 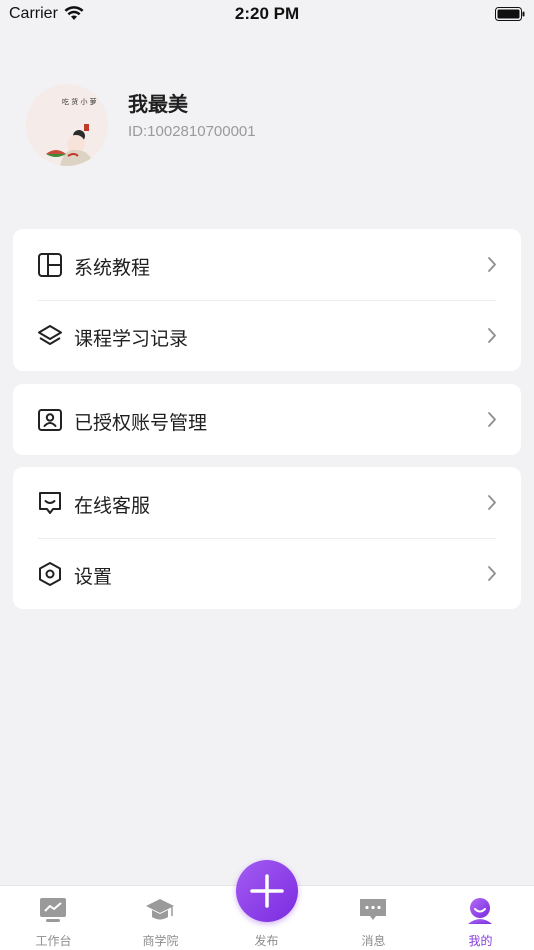 What do you see at coordinates (79, 101) in the screenshot?
I see `svg-text: 吃 货 小 萝` at bounding box center [79, 101].